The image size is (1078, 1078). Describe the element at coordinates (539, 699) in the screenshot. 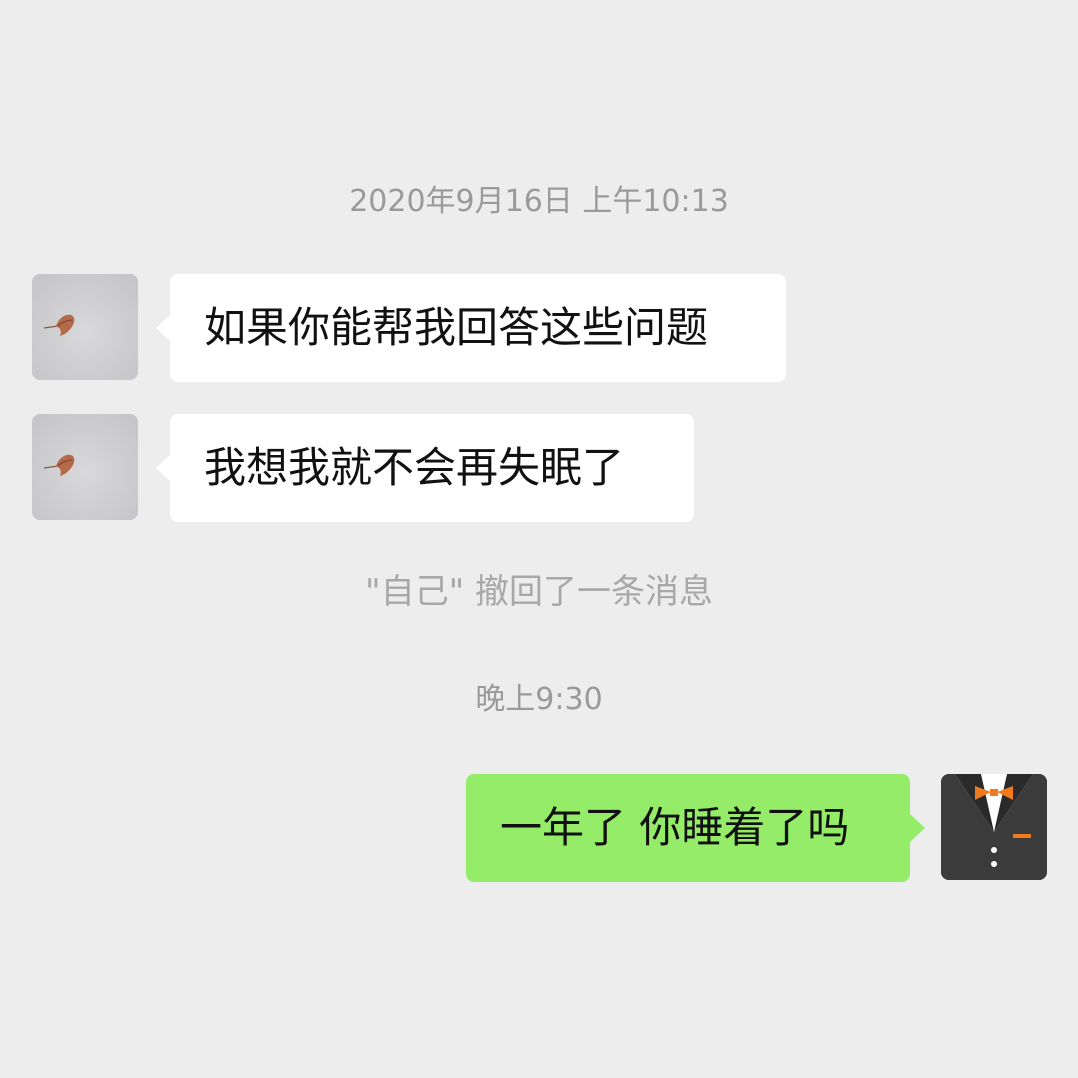

I see `message-timestamp: 晚上9:30` at that location.